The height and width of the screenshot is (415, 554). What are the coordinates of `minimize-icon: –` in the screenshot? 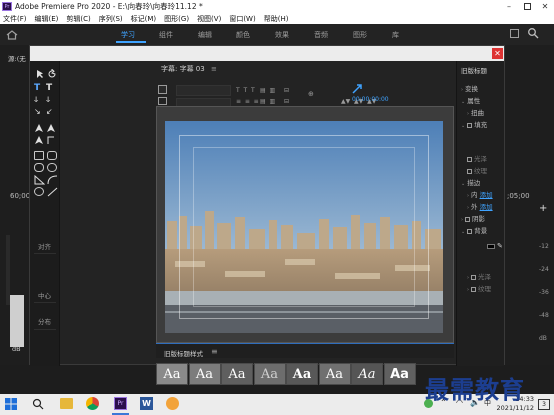 It's located at (509, 6).